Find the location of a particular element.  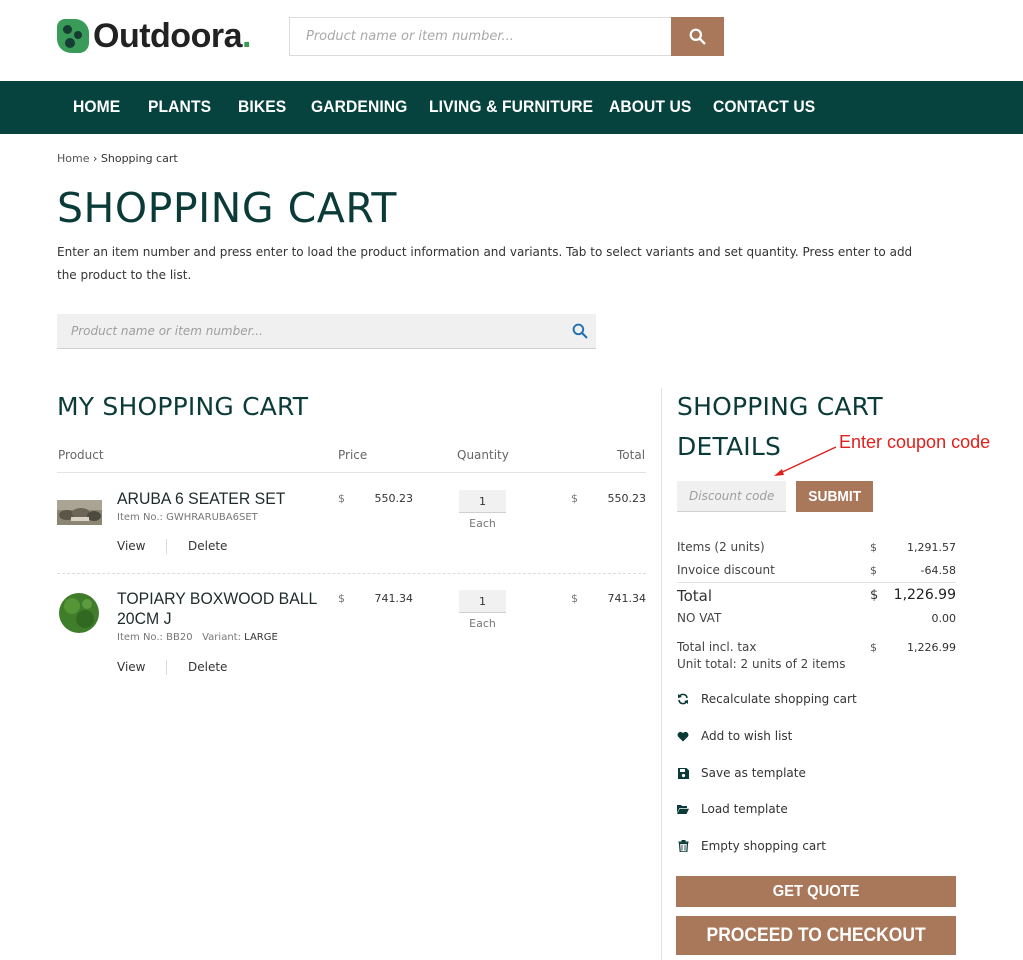

folder-open-icon is located at coordinates (683, 809).